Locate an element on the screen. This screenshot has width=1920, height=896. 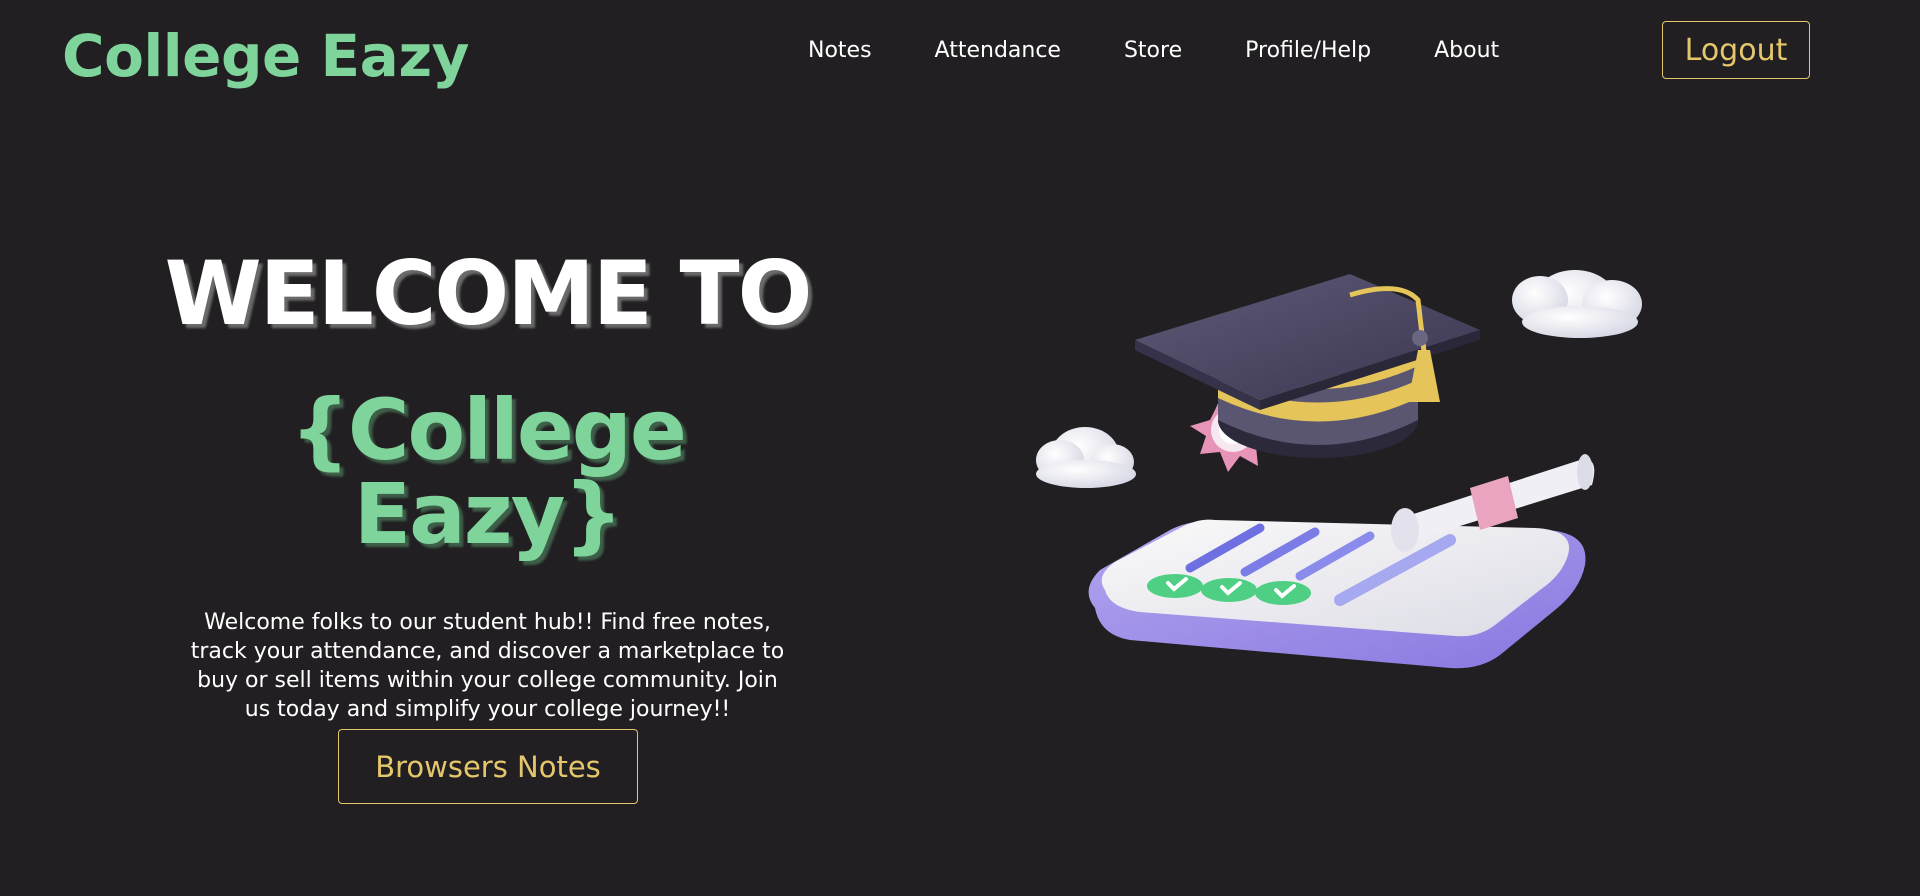
hero-brand-heading: {College Eazy} is located at coordinates (488, 472).